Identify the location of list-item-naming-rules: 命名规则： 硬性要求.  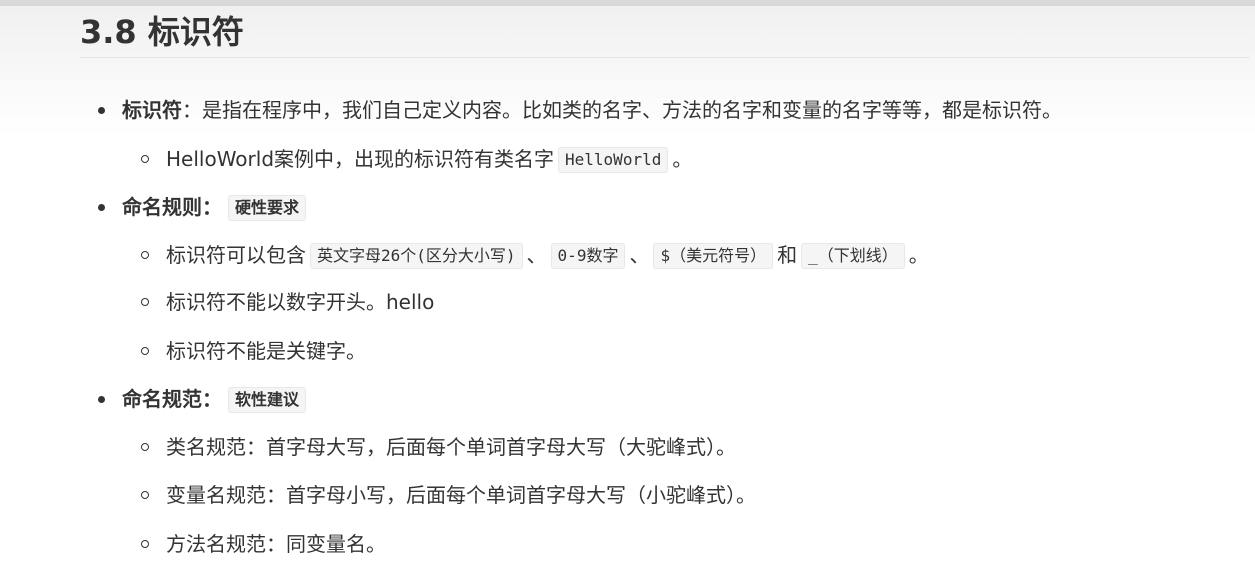
(193, 207).